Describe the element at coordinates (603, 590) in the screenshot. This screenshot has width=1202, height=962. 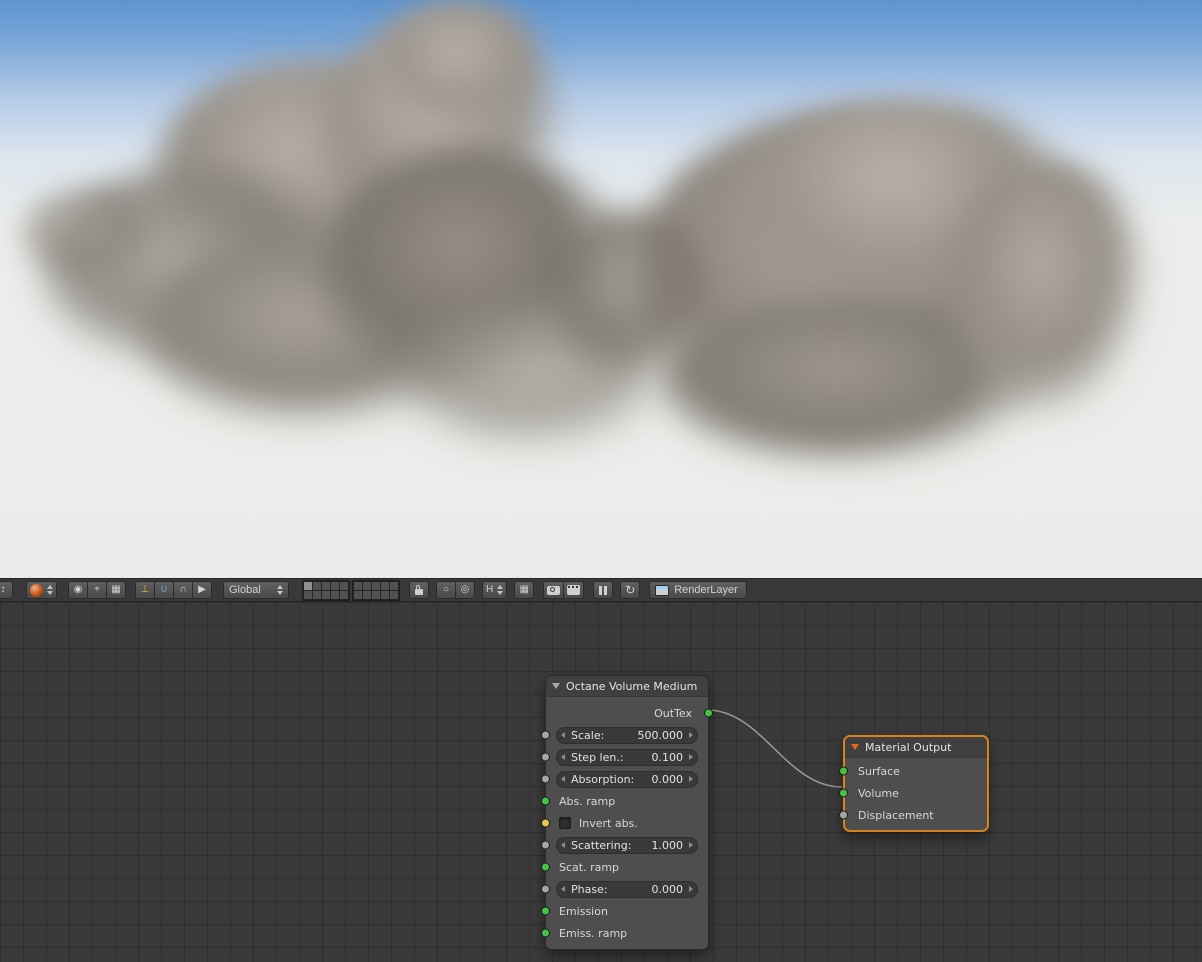
I see `pause-render-button` at that location.